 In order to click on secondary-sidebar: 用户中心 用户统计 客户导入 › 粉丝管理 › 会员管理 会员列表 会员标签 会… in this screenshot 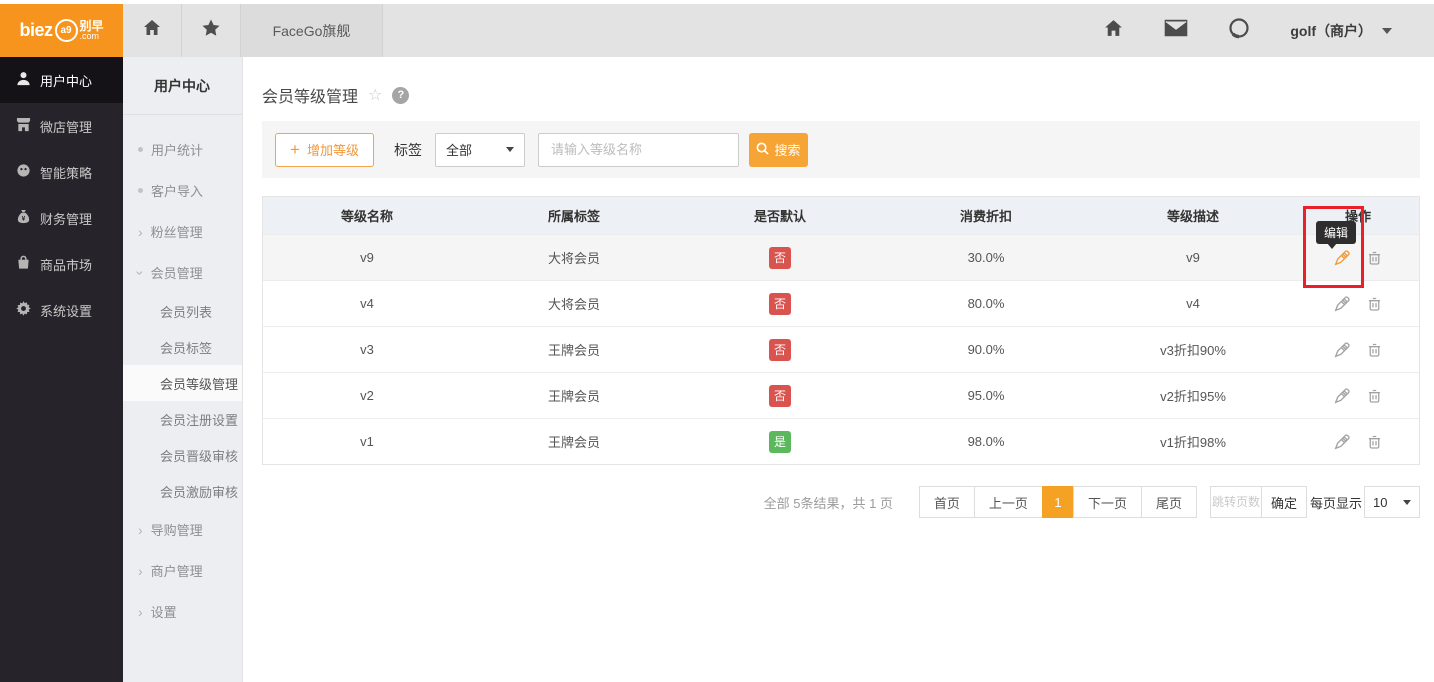, I will do `click(183, 369)`.